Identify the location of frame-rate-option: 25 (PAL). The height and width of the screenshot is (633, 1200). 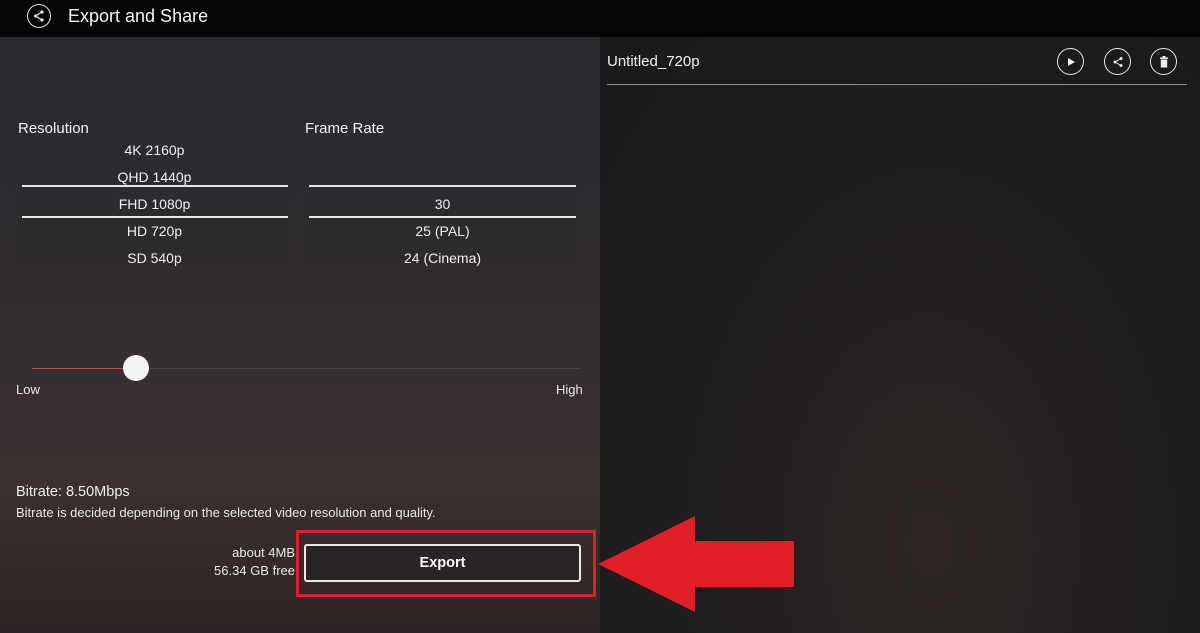
(442, 231).